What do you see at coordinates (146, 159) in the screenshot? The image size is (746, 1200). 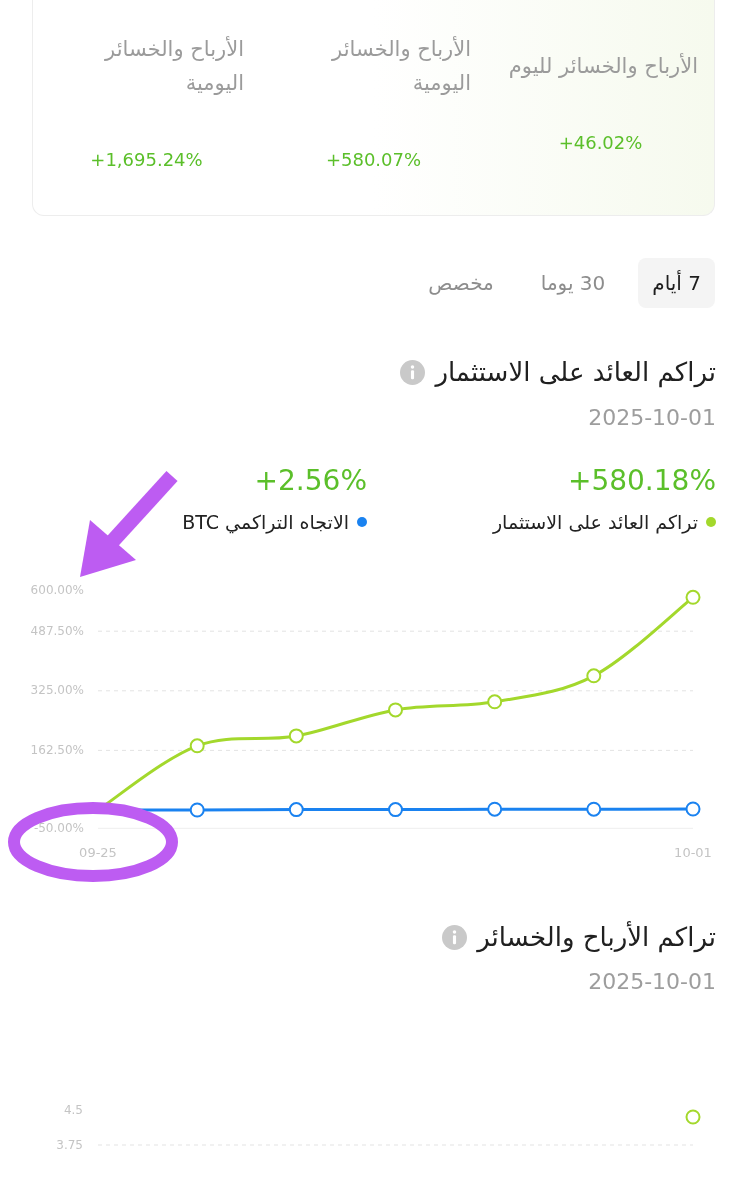 I see `stat-value: +1,695.24%` at bounding box center [146, 159].